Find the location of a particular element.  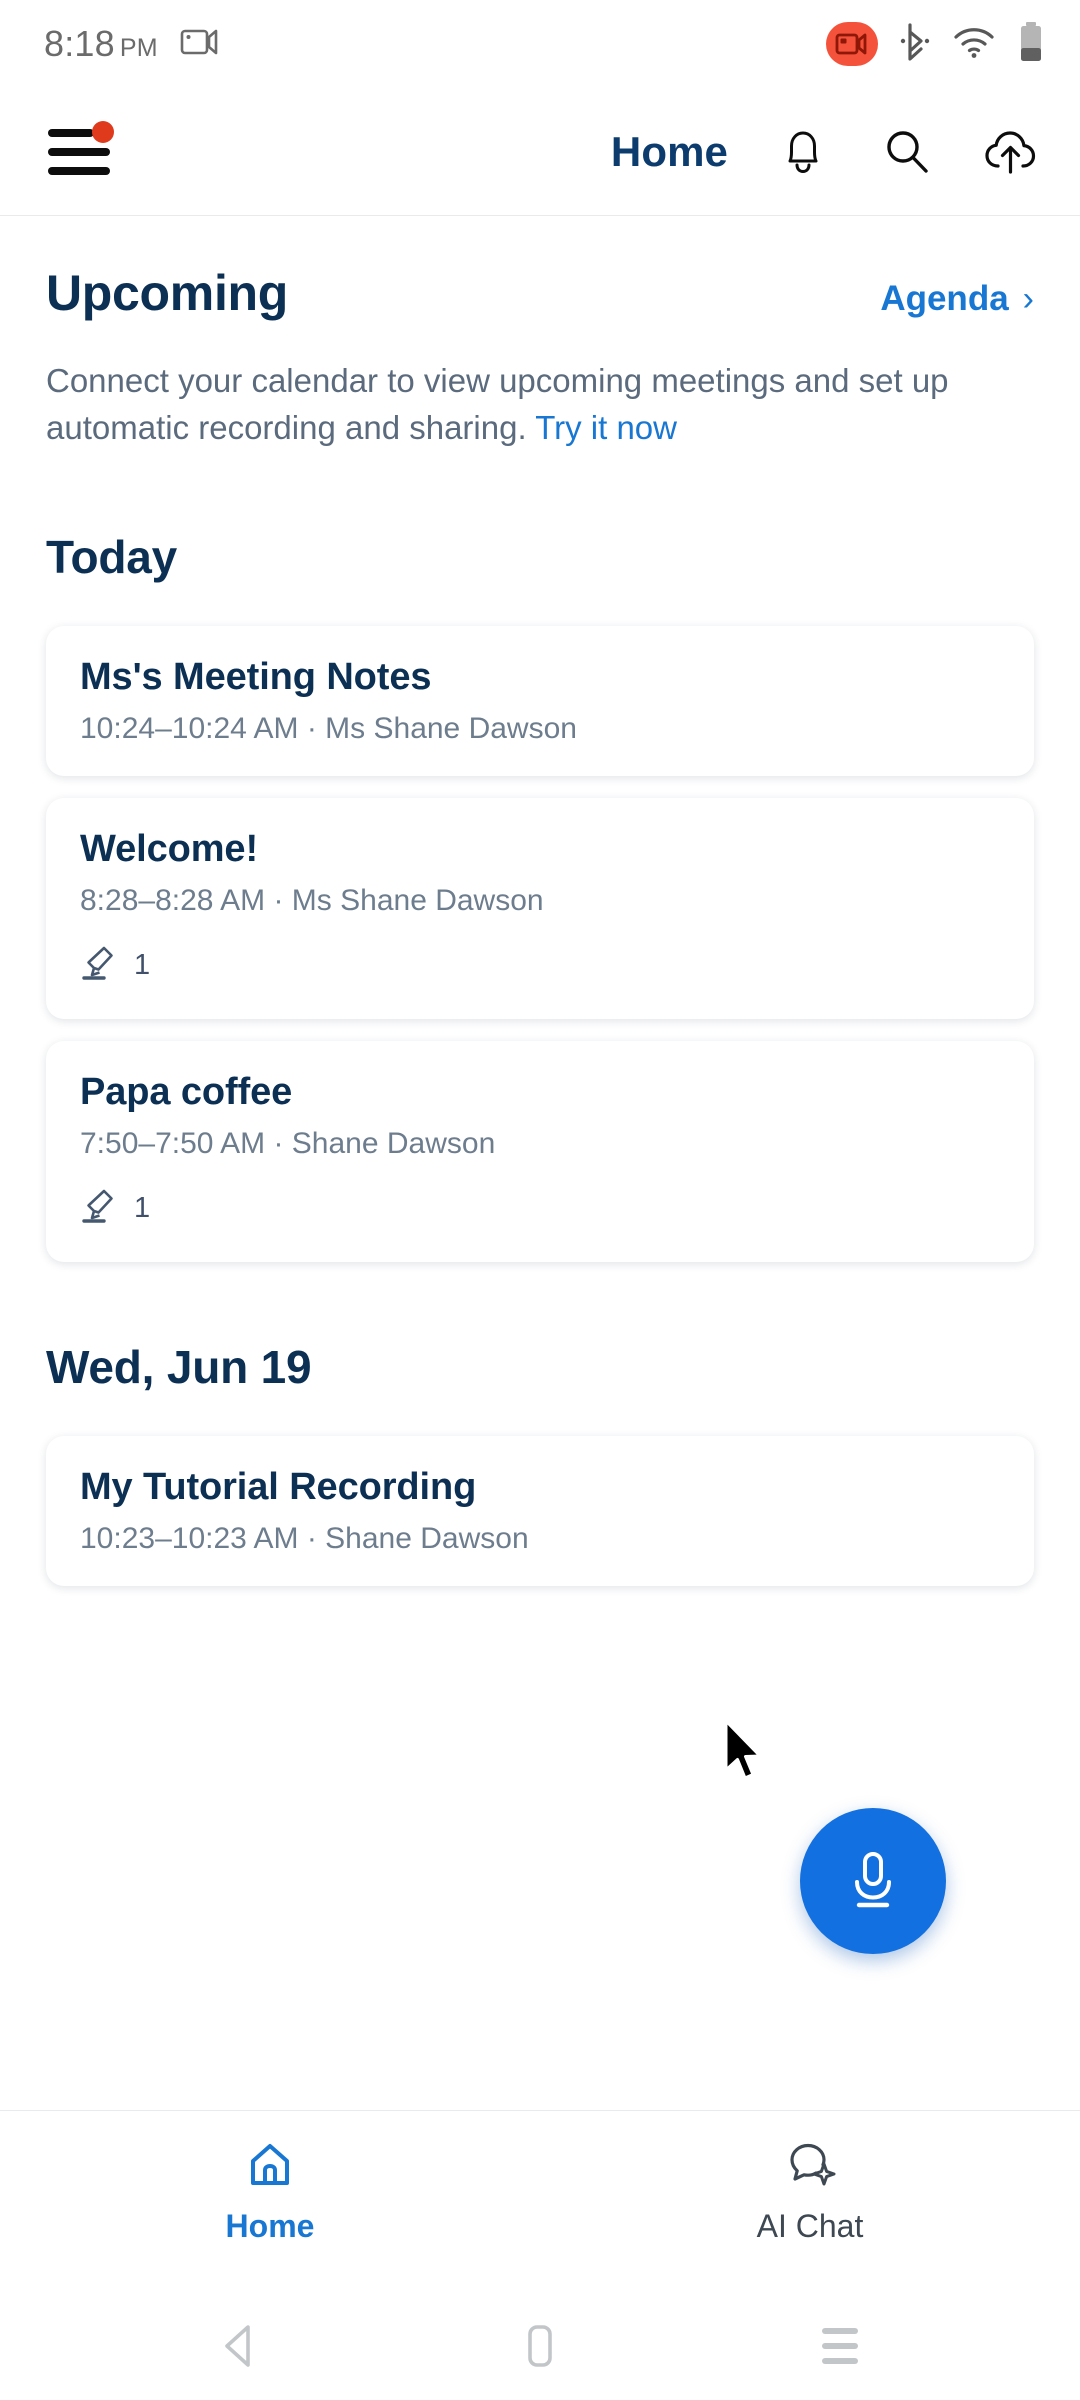

chevron-right-icon: › is located at coordinates (1028, 299).